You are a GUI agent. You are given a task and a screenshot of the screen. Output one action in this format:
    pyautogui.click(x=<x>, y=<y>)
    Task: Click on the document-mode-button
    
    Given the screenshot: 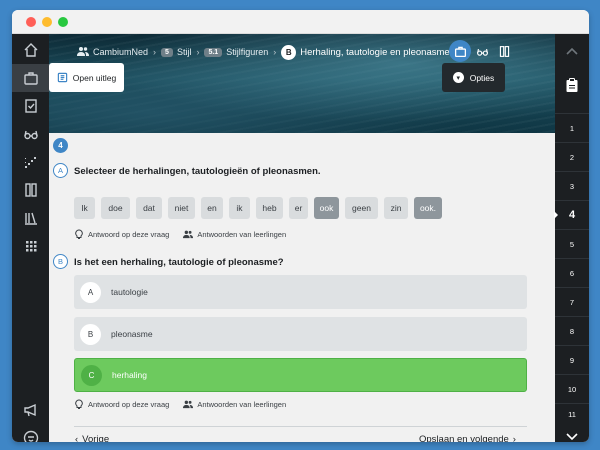 What is the action you would take?
    pyautogui.click(x=504, y=51)
    